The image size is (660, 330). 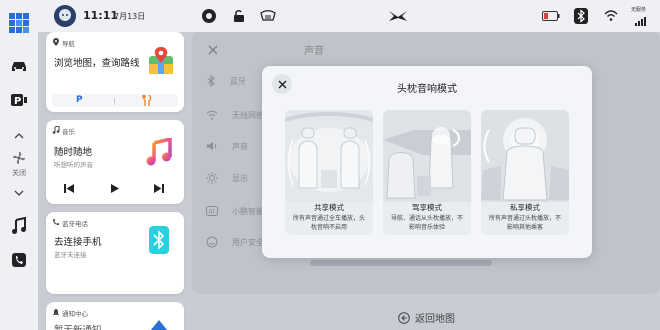 I want to click on settings-row-label: 声音, so click(x=240, y=146).